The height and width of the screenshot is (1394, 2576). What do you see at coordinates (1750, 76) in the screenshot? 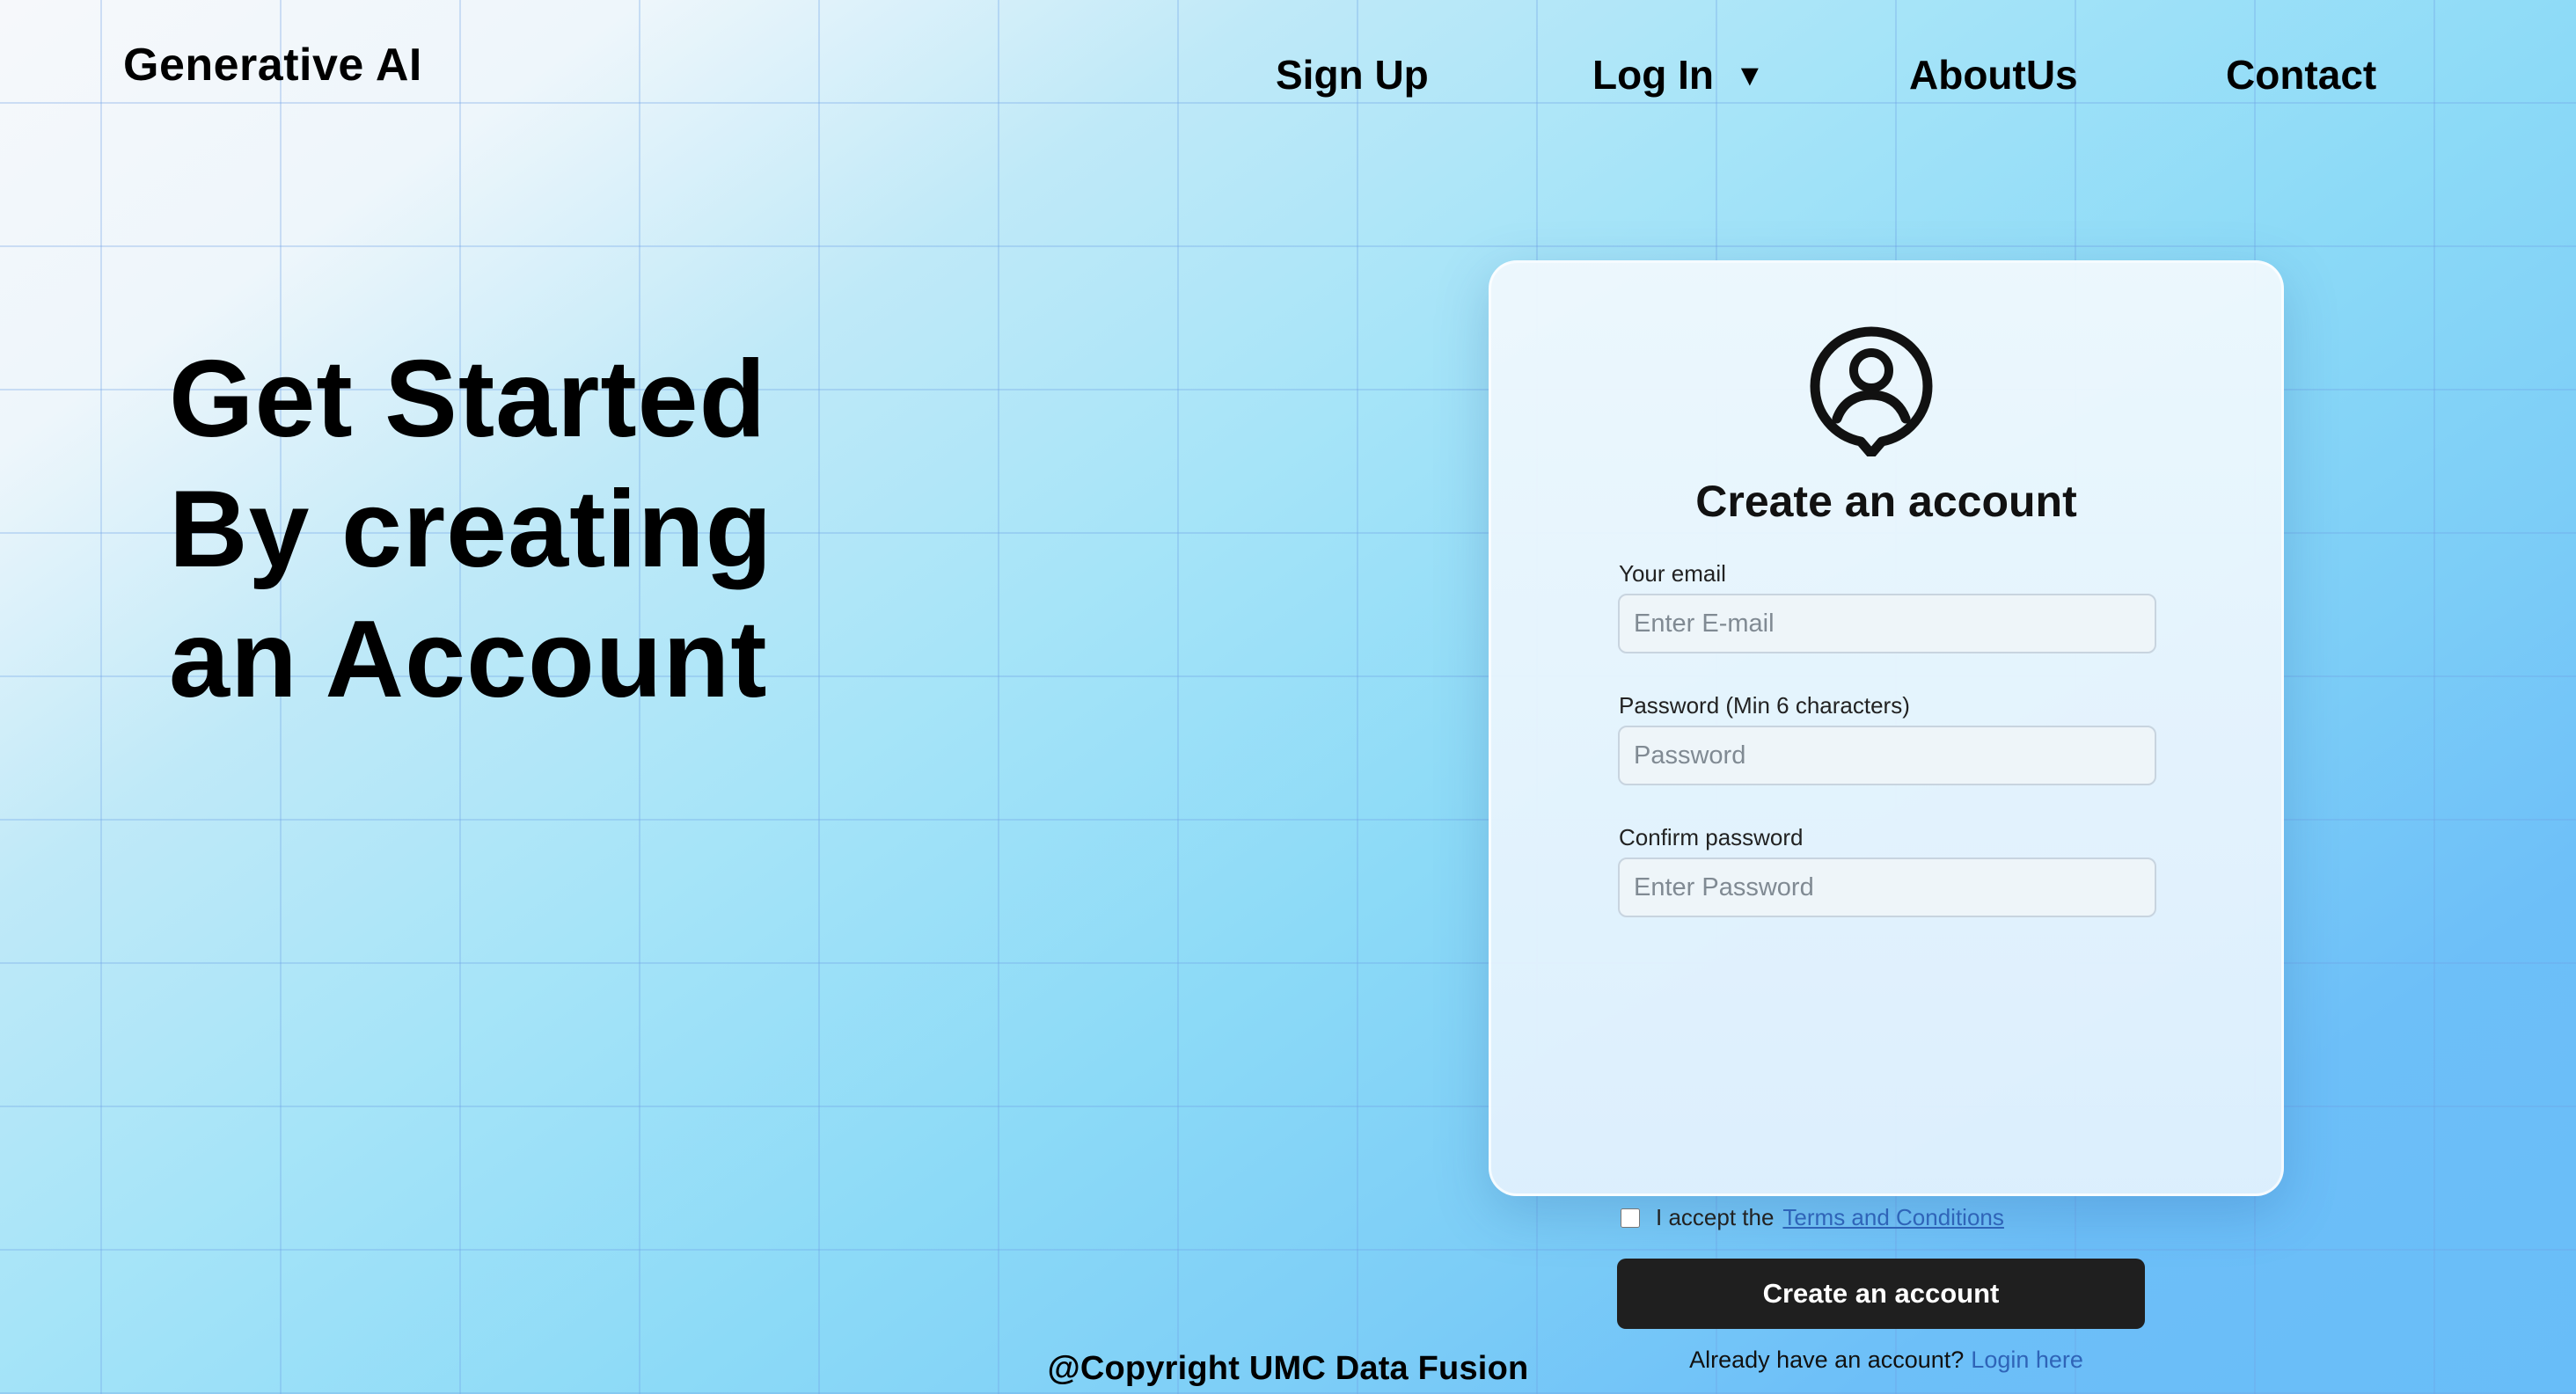
I see `caret-down-icon: ▼` at bounding box center [1750, 76].